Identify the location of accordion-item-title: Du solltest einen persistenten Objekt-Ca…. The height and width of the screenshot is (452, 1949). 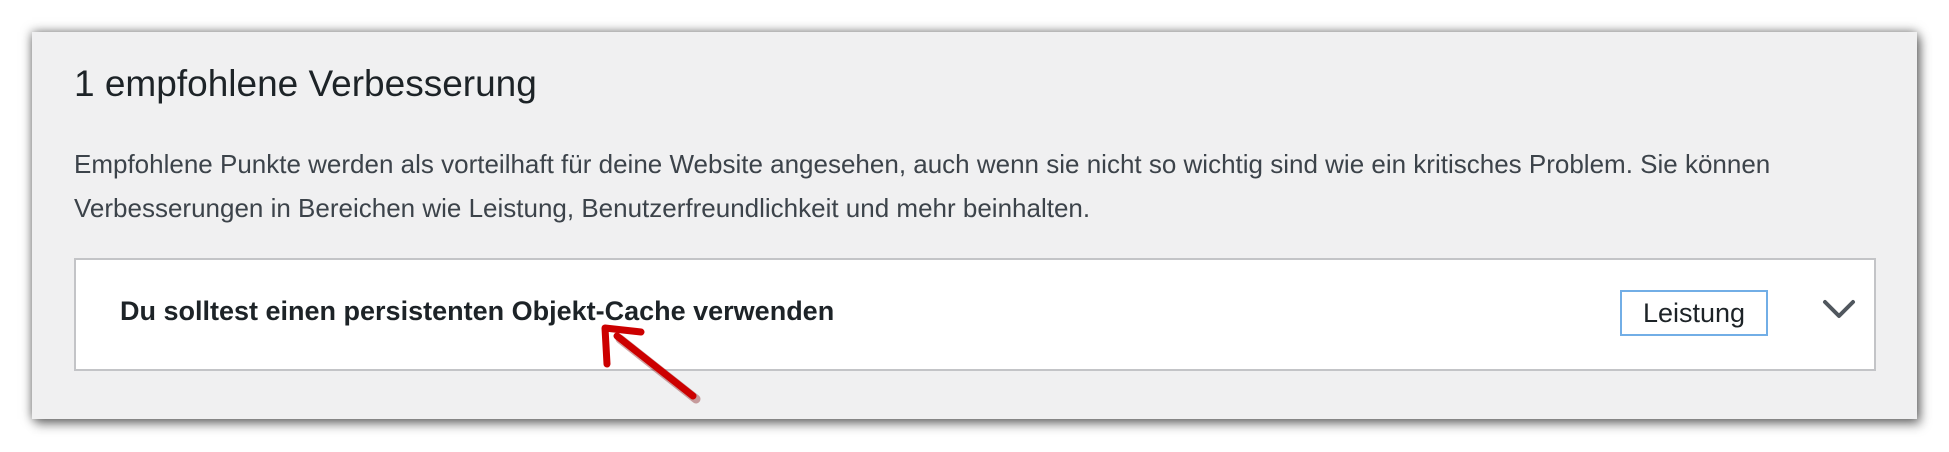
(477, 311).